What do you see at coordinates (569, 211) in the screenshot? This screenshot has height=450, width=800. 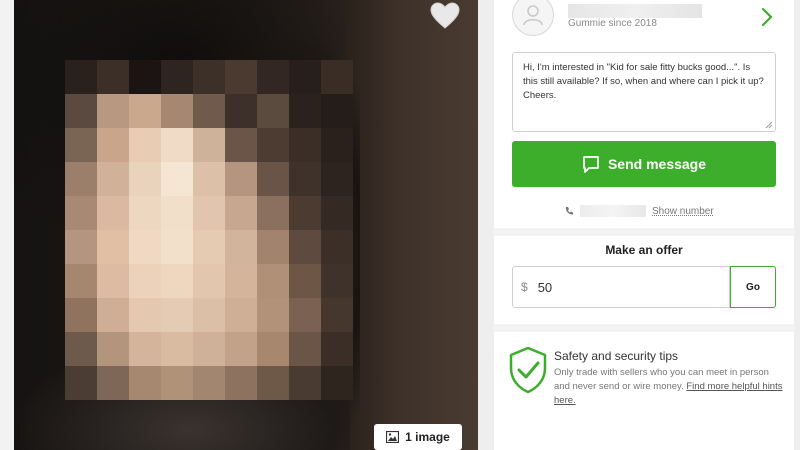 I see `phone-icon` at bounding box center [569, 211].